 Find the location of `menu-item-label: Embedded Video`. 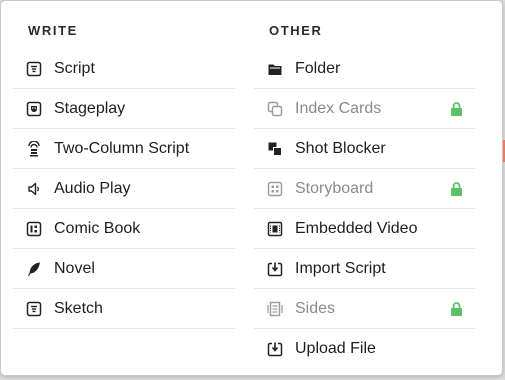

menu-item-label: Embedded Video is located at coordinates (356, 228).